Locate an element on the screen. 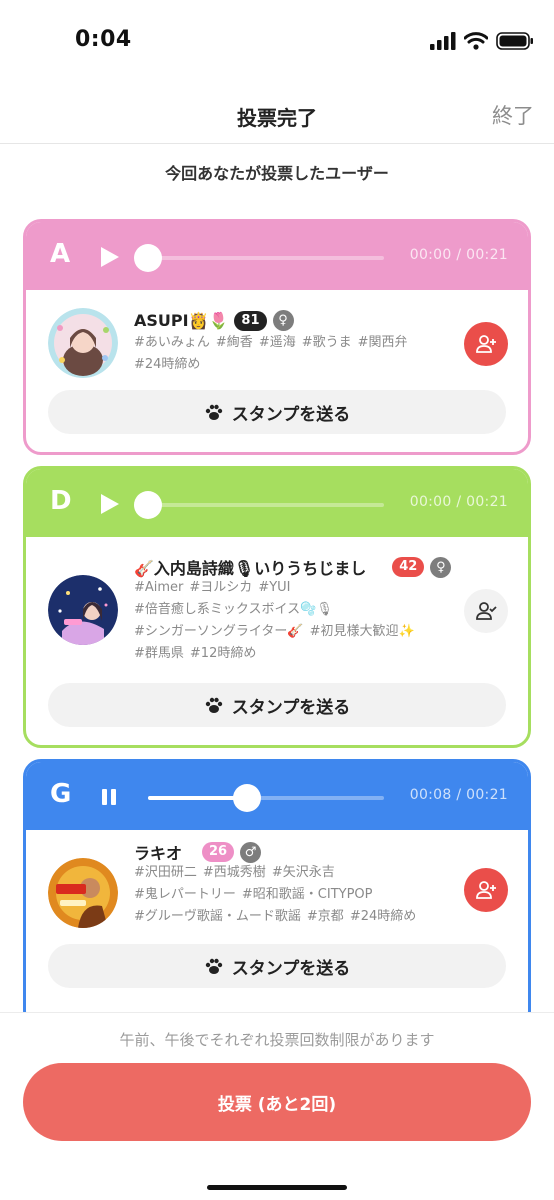 This screenshot has height=1200, width=554. age-badge: 42 is located at coordinates (408, 567).